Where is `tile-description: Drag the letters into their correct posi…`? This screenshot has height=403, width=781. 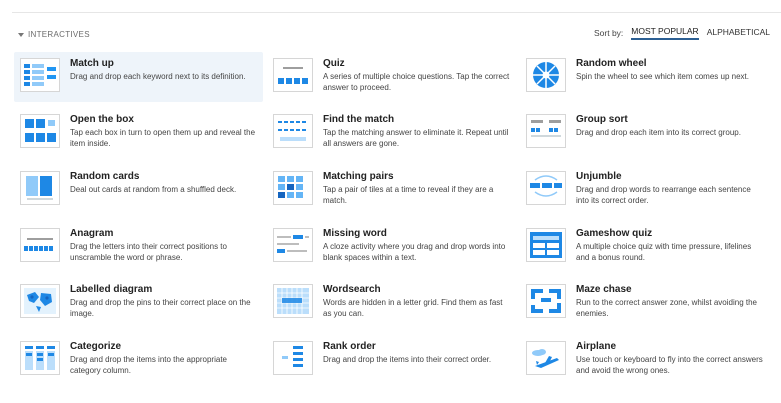
tile-description: Drag the letters into their correct posi… is located at coordinates (148, 252).